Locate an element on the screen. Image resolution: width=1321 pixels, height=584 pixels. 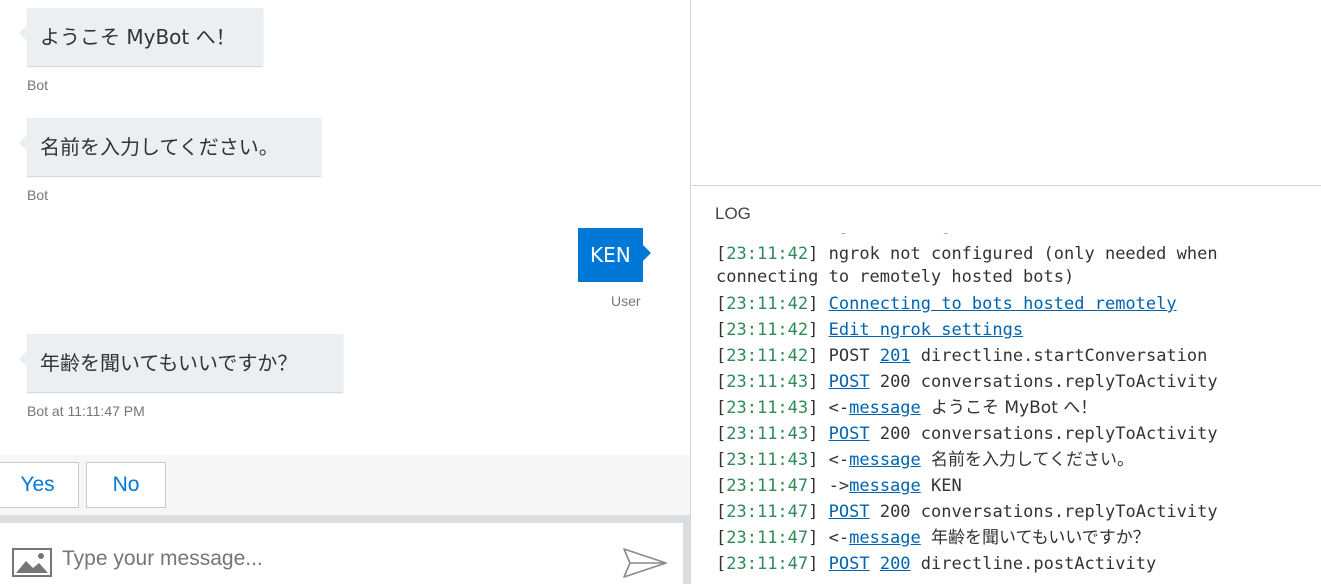
message-sender-label: User is located at coordinates (626, 301).